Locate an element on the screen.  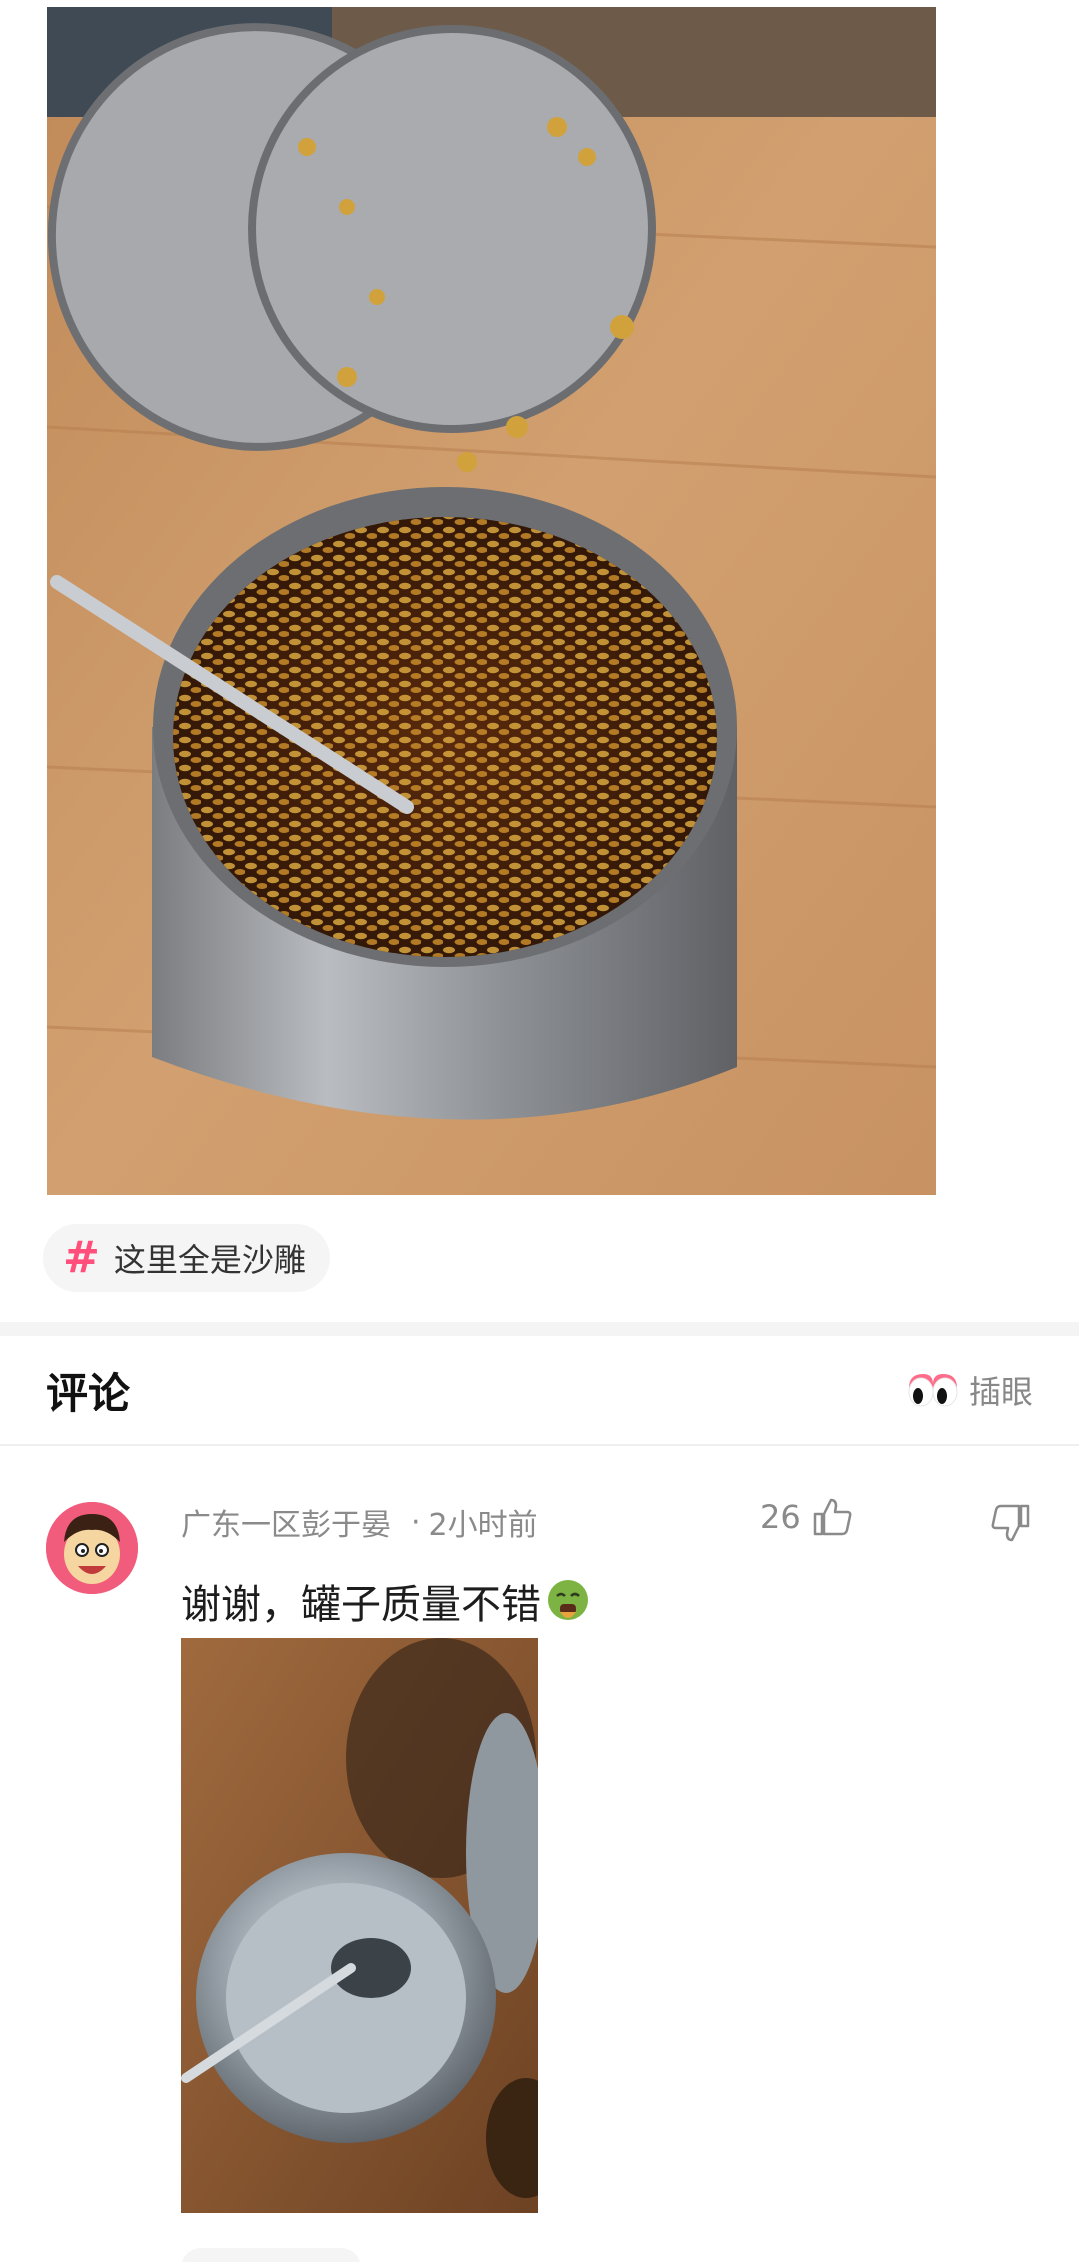
comments-title: 评论 is located at coordinates (88, 1393).